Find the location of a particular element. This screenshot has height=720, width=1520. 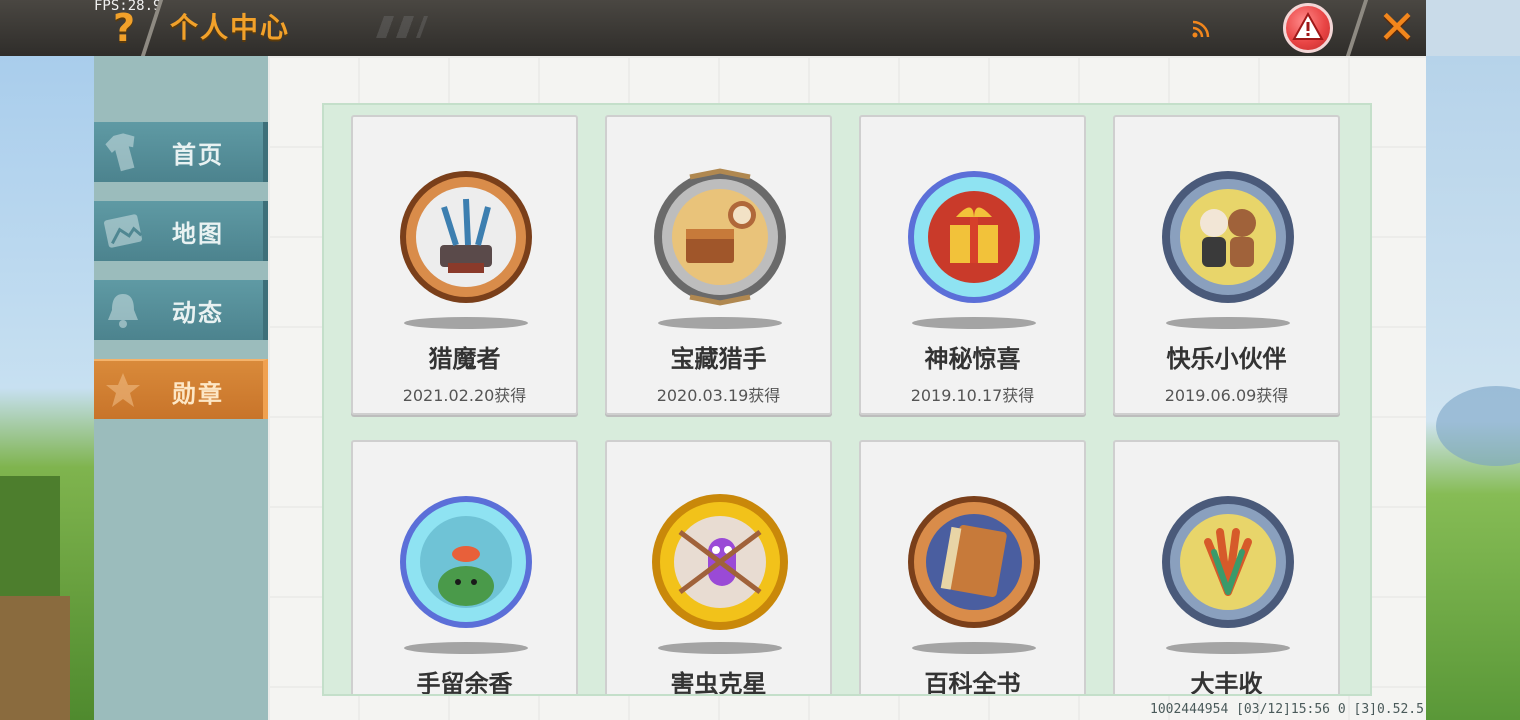

badge-card: 宝藏猎手 2020.03.19获得 is located at coordinates (718, 265).